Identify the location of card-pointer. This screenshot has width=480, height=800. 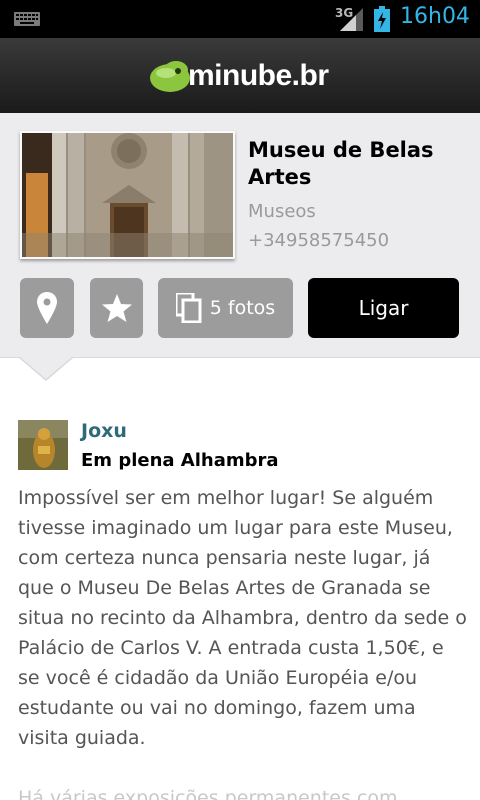
(46, 368).